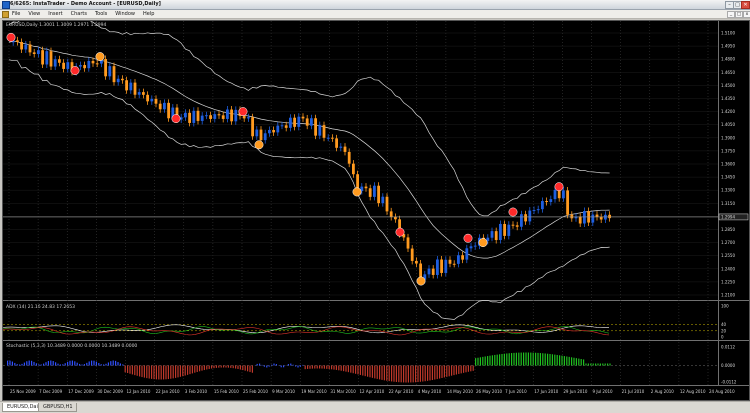  Describe the element at coordinates (746, 14) in the screenshot. I see `doc-close-button: x` at that location.